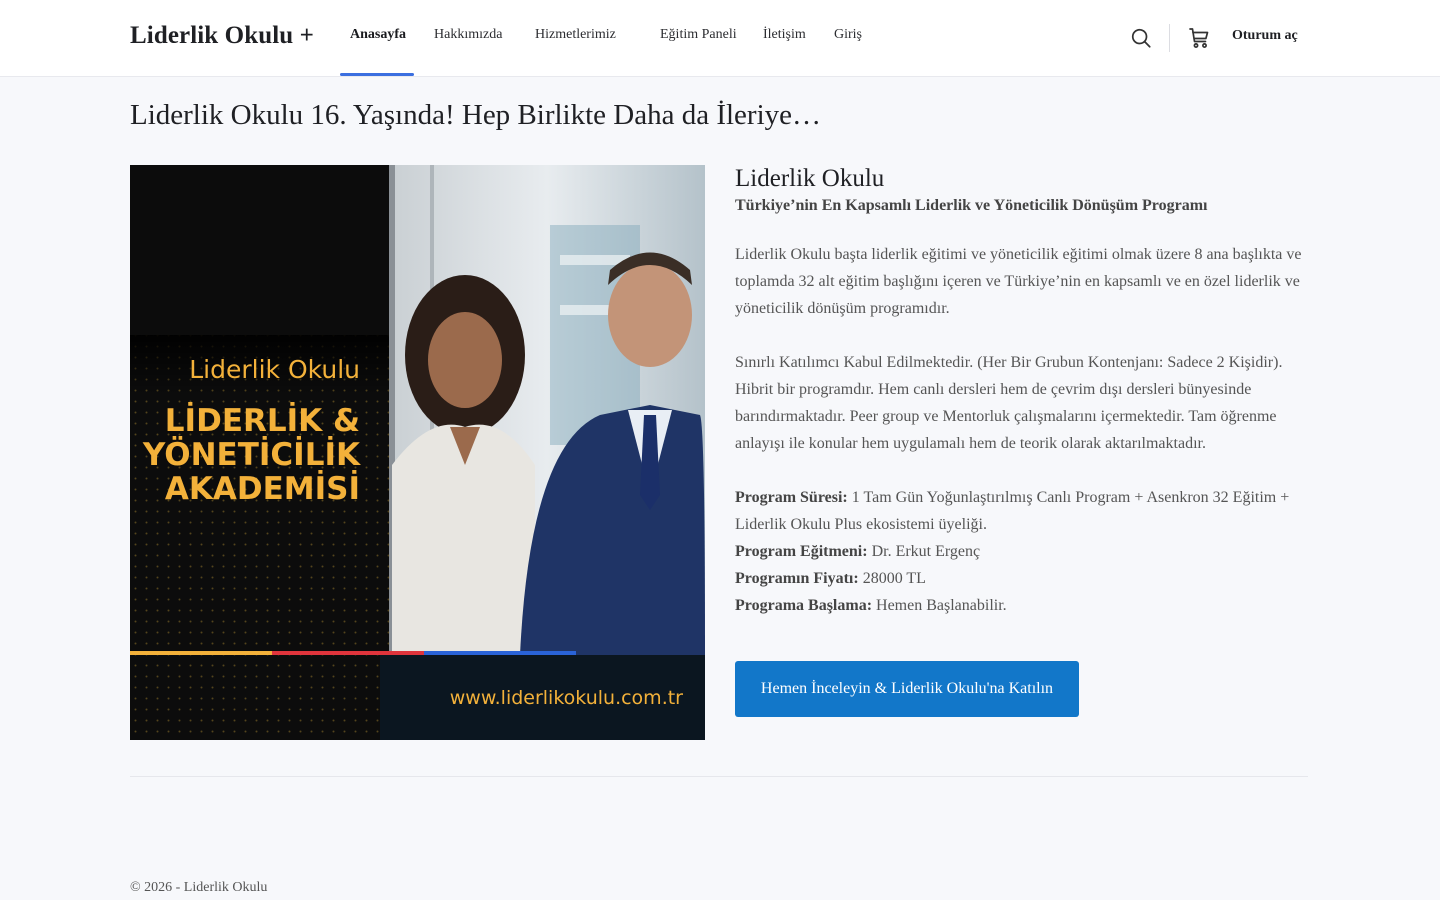 The width and height of the screenshot is (1440, 900). I want to click on detail-instructor: Program Eğitmeni: Dr. Erkut Ergenç, so click(1025, 551).